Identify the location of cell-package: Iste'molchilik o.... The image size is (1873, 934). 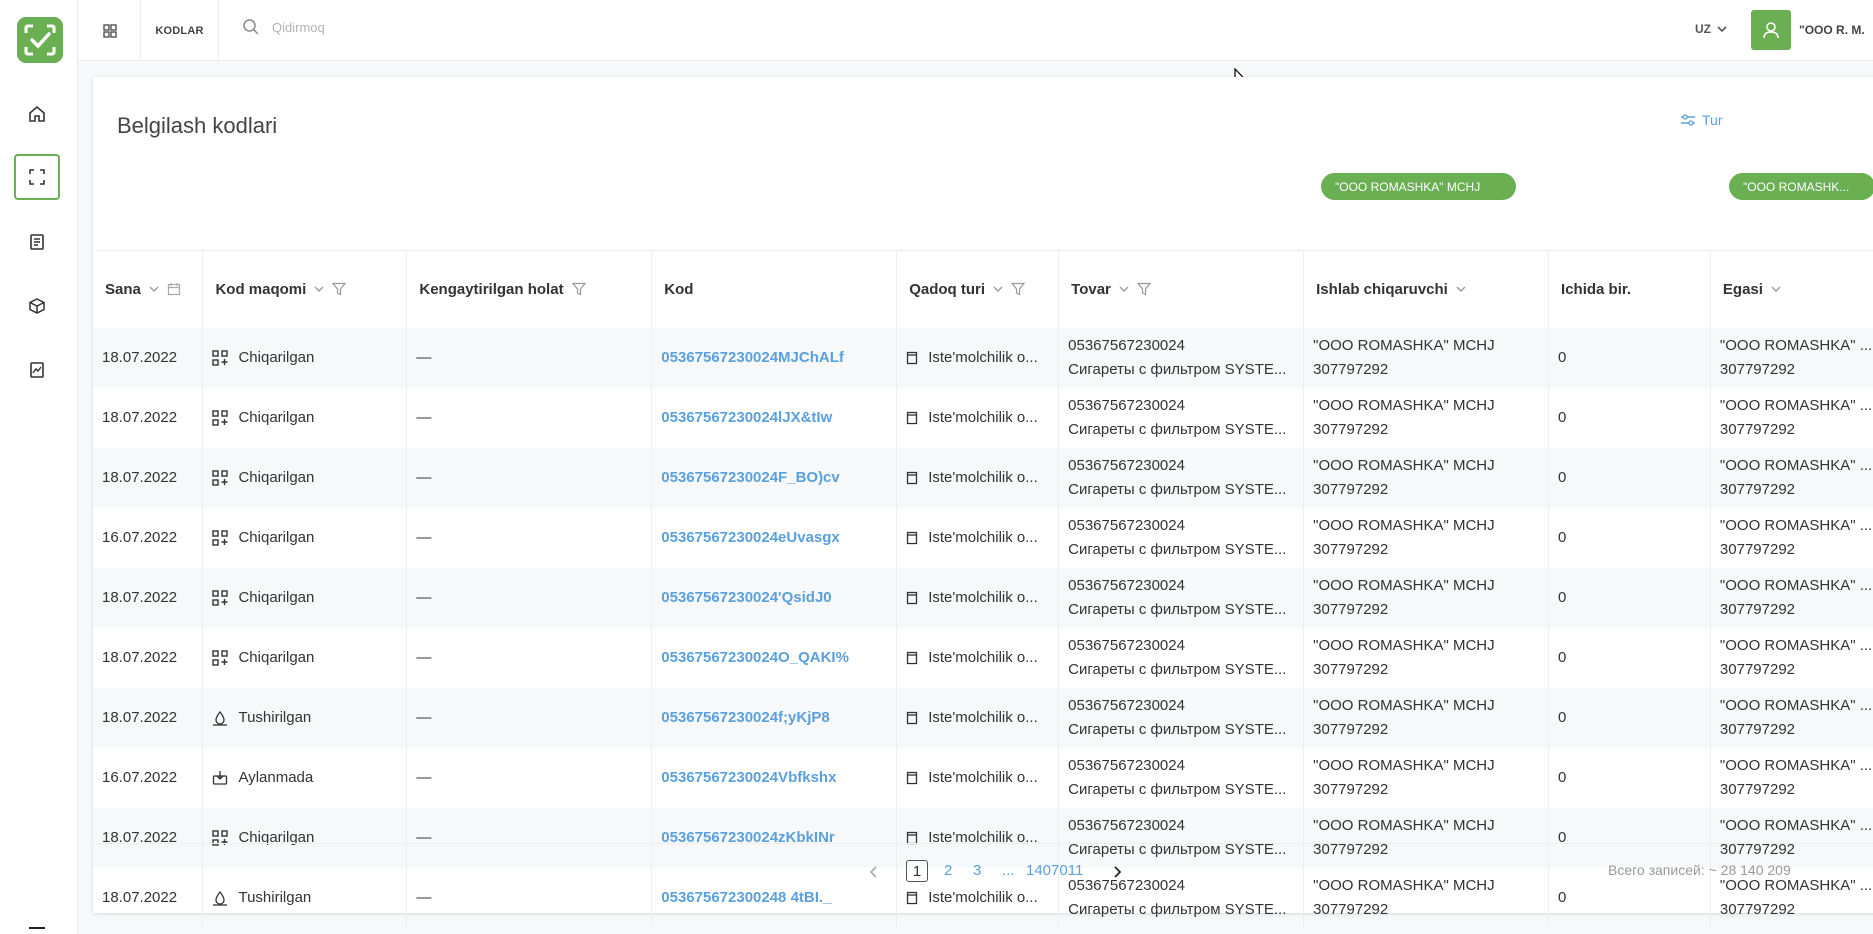
(978, 657).